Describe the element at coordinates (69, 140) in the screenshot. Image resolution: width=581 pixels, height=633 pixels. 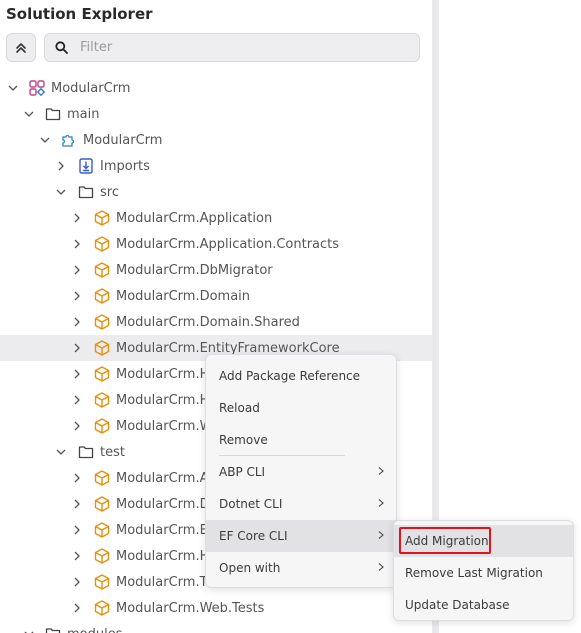
I see `puzzle-icon` at that location.